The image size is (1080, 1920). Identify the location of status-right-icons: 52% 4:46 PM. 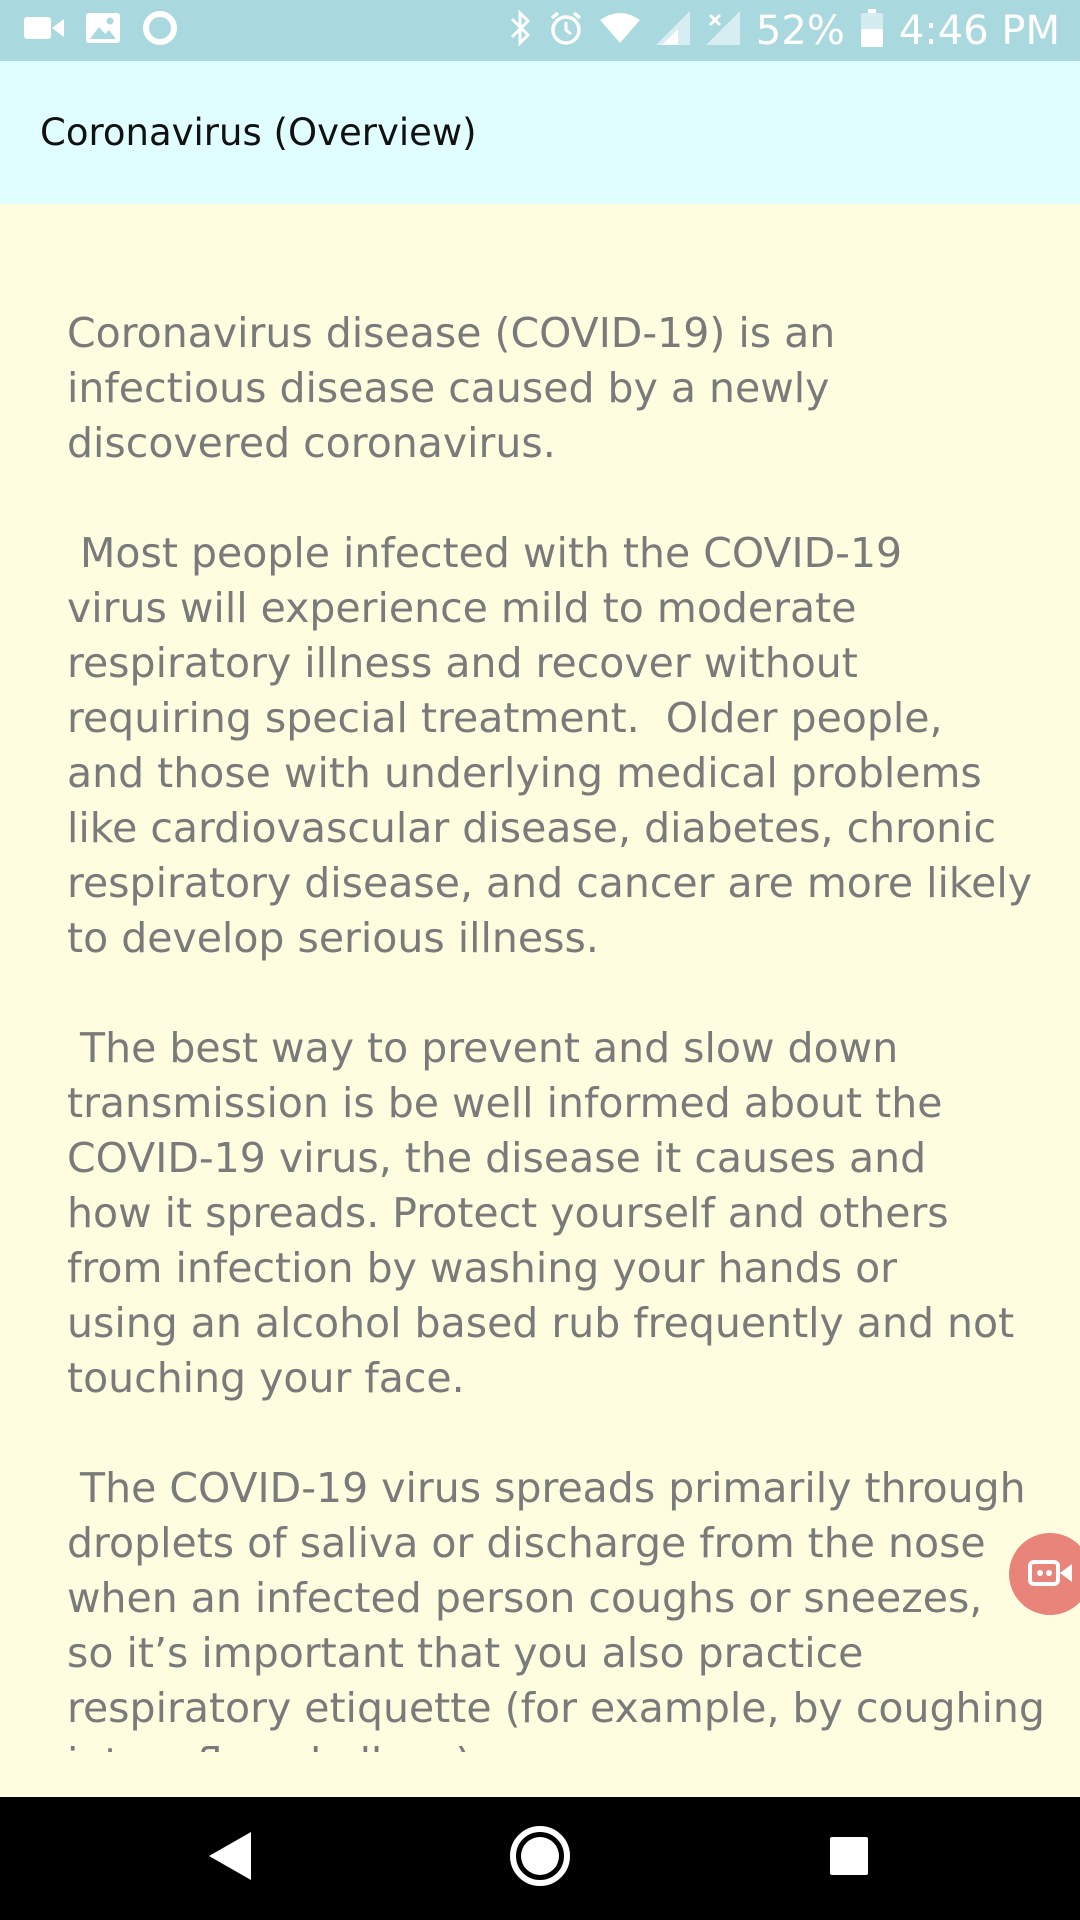
(777, 31).